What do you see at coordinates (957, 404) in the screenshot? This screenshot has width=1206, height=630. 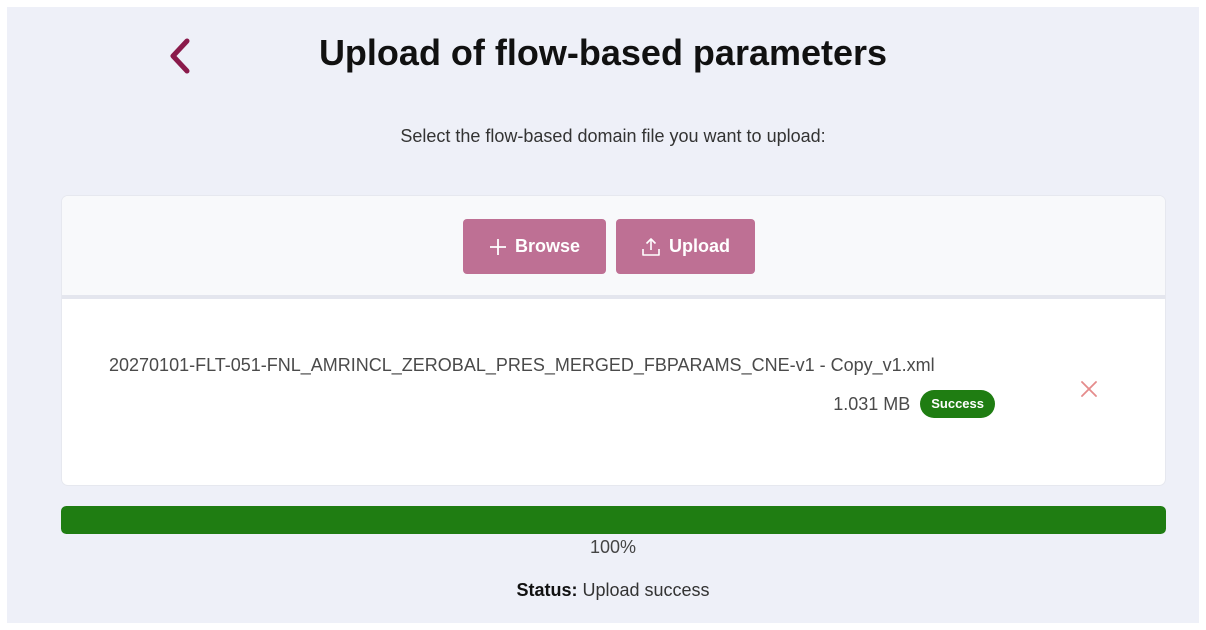 I see `status-badge: Success` at bounding box center [957, 404].